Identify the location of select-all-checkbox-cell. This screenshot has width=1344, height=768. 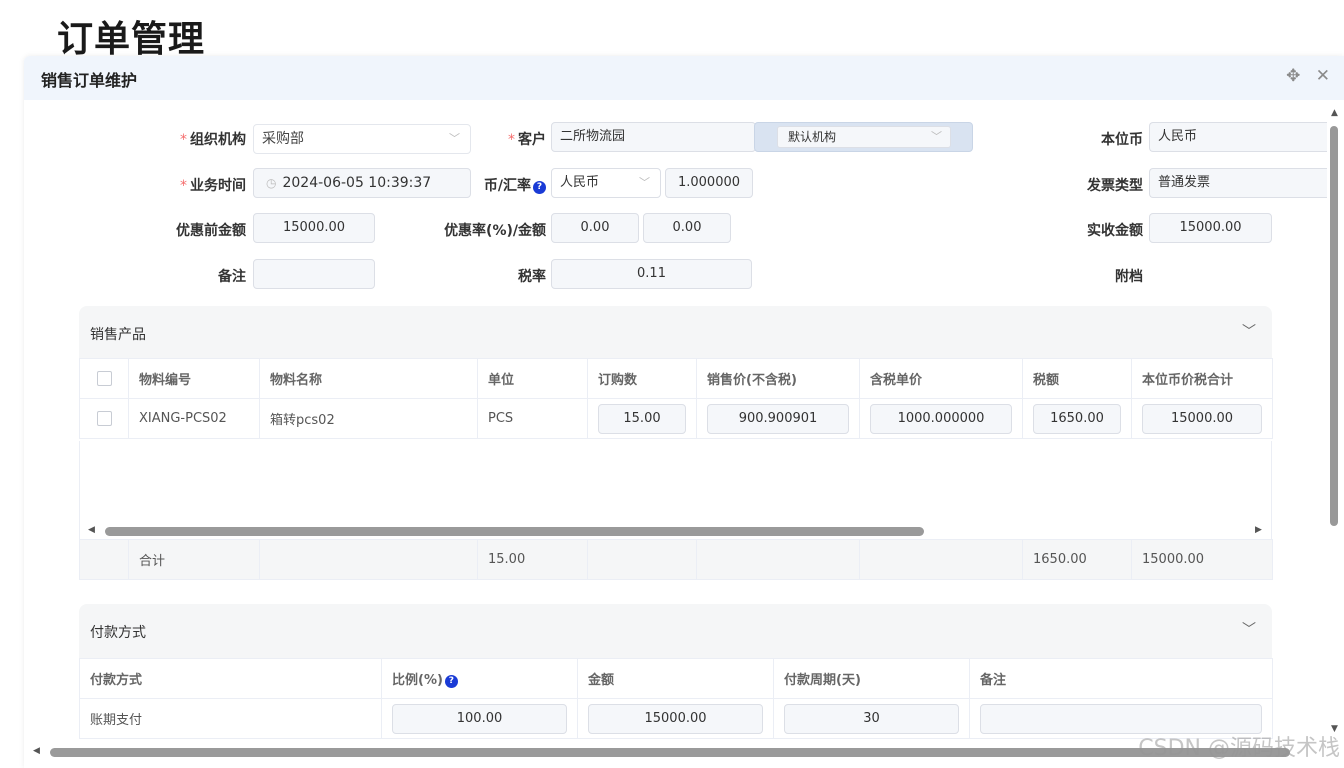
(104, 378).